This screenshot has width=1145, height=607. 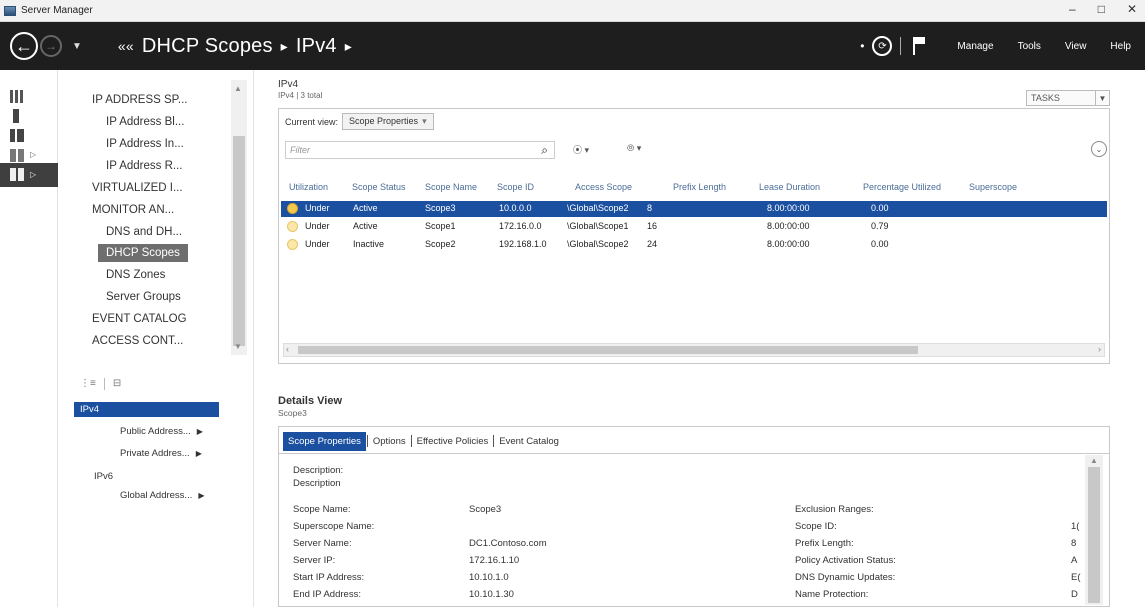 I want to click on forward-button: →, so click(x=51, y=46).